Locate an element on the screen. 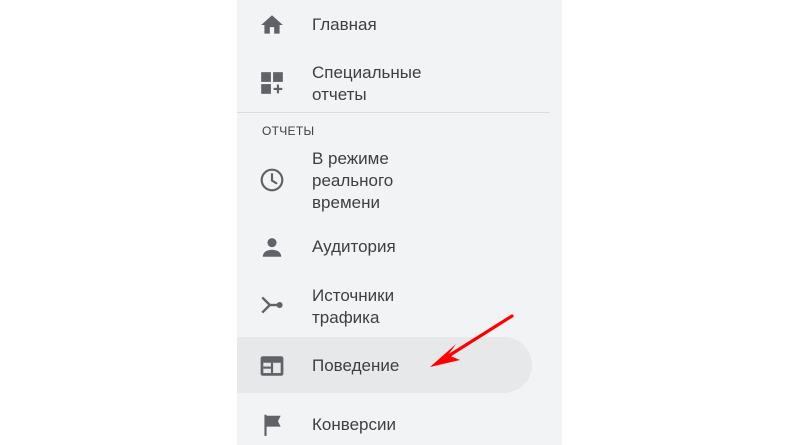 The width and height of the screenshot is (800, 445). divider is located at coordinates (393, 112).